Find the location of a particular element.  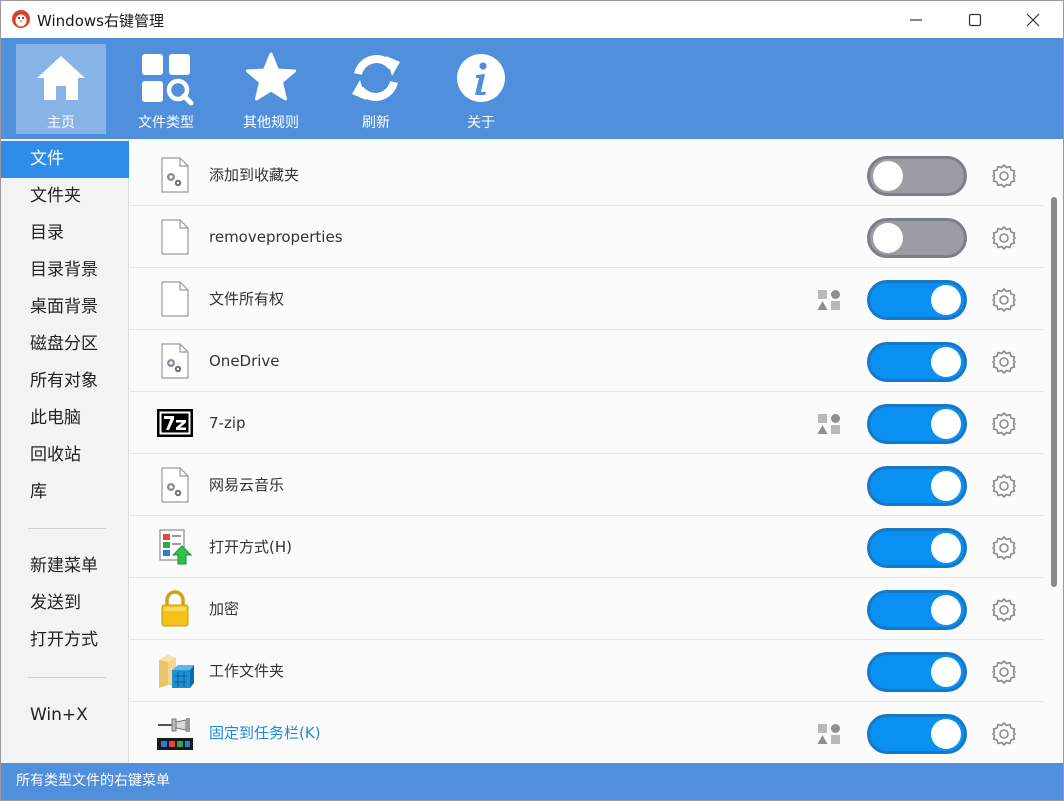

close-icon is located at coordinates (1033, 19).